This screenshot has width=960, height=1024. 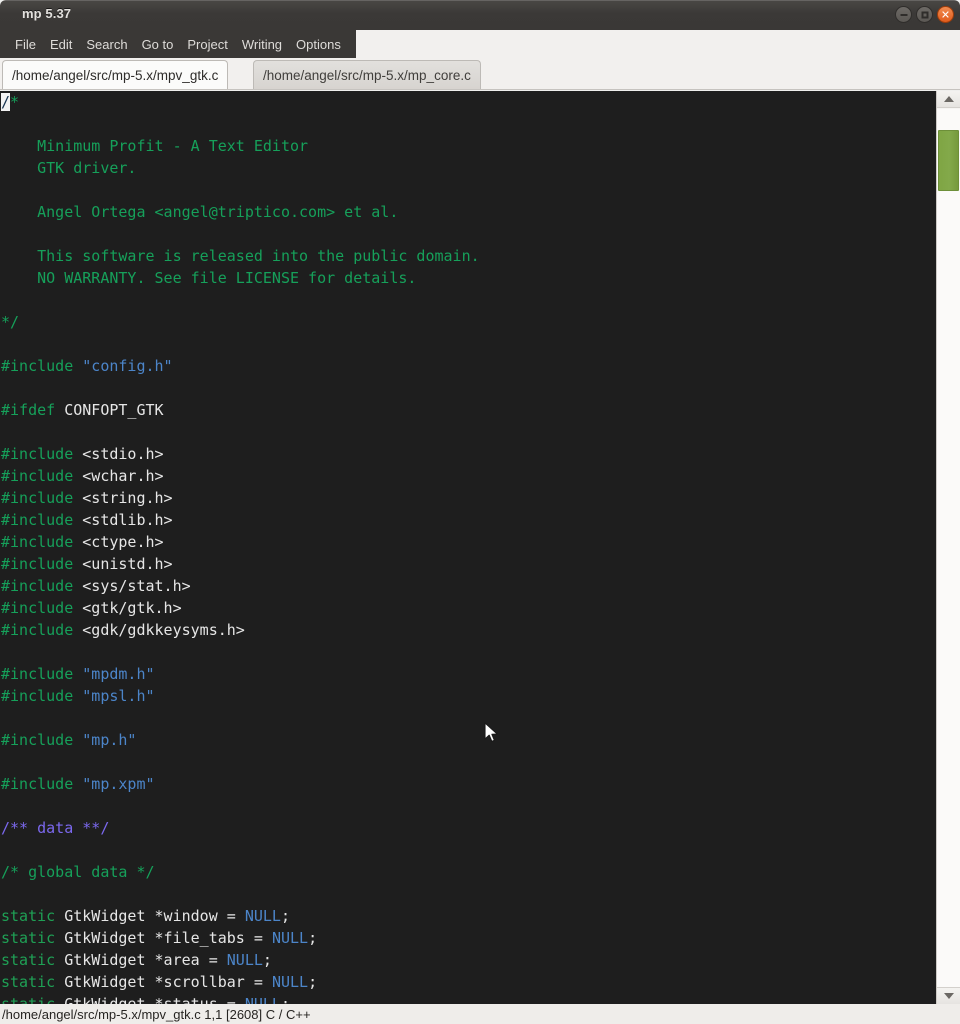 What do you see at coordinates (150, 999) in the screenshot?
I see `code-token: GtkWidget *status =` at bounding box center [150, 999].